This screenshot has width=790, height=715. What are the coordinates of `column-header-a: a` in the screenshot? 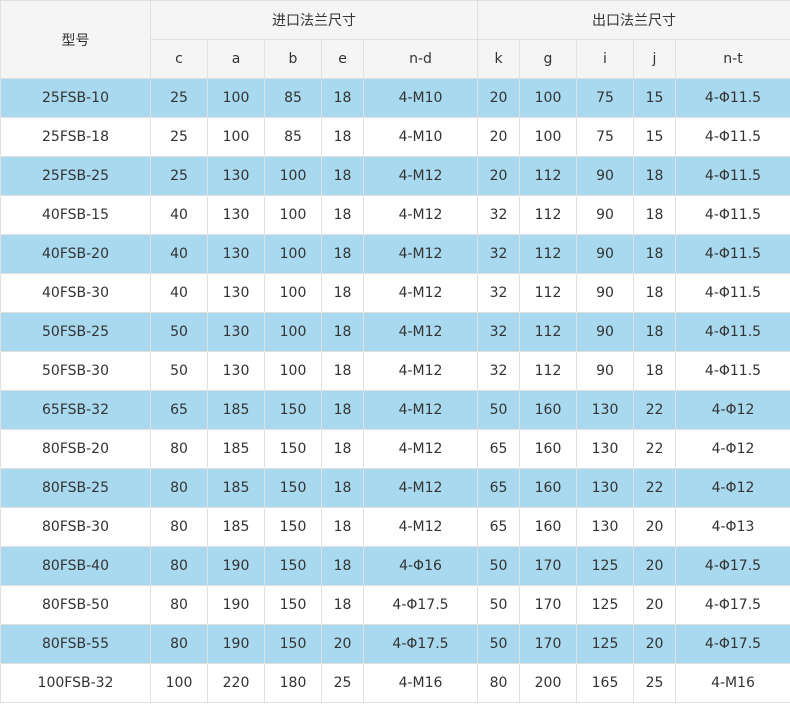 It's located at (236, 59).